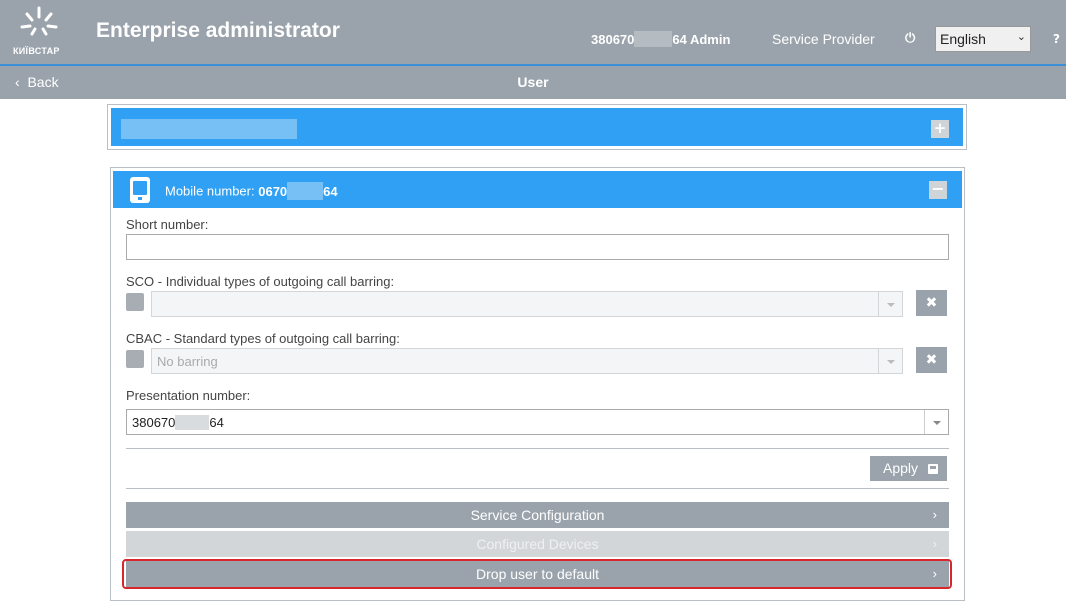 This screenshot has width=1066, height=611. What do you see at coordinates (901, 468) in the screenshot?
I see `apply-label: Apply` at bounding box center [901, 468].